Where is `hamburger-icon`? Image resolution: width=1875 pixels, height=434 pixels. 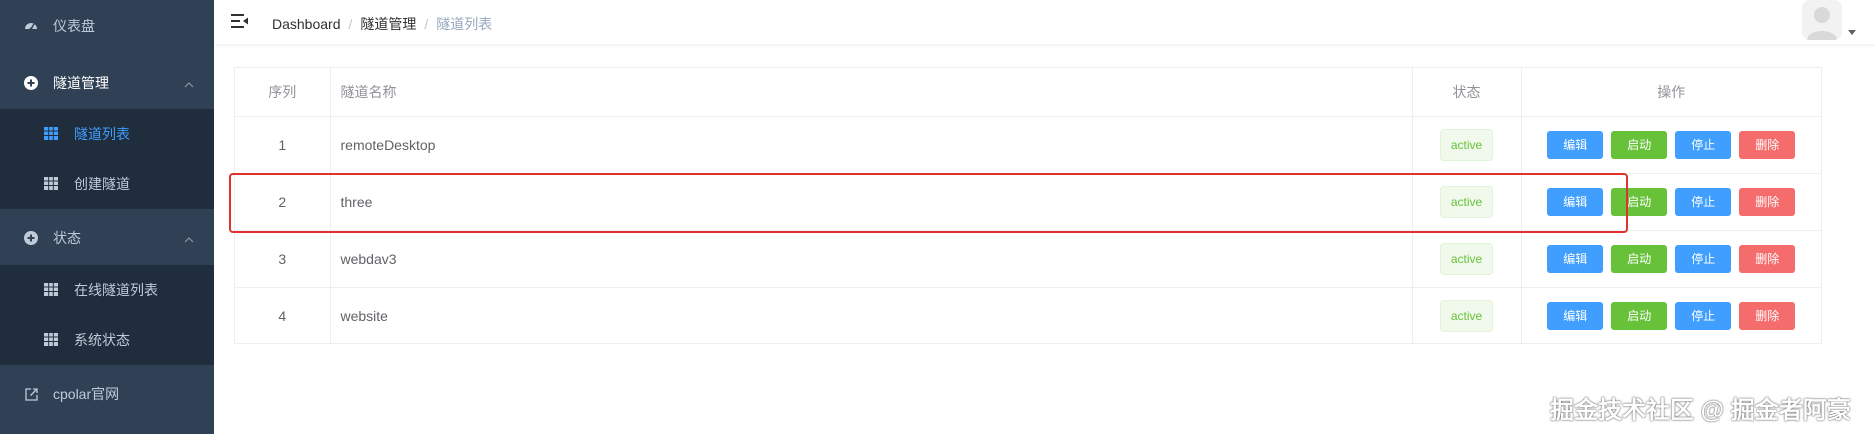 hamburger-icon is located at coordinates (240, 21).